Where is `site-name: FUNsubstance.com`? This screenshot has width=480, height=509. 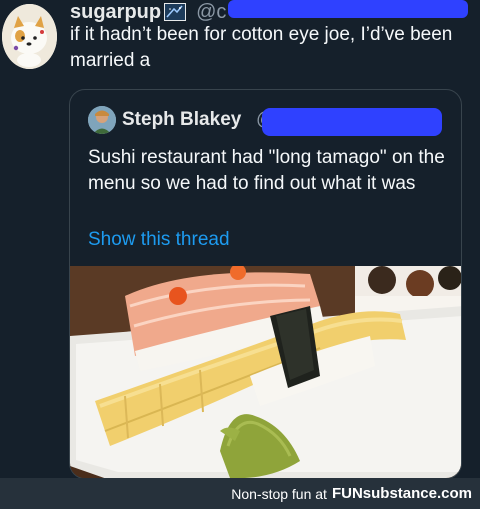
site-name: FUNsubstance.com is located at coordinates (402, 493).